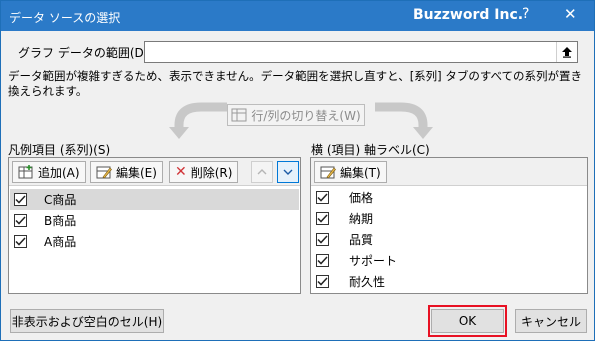 This screenshot has width=595, height=341. What do you see at coordinates (370, 150) in the screenshot?
I see `axis-section-label: 横 (項目) 軸ラベル(C)` at bounding box center [370, 150].